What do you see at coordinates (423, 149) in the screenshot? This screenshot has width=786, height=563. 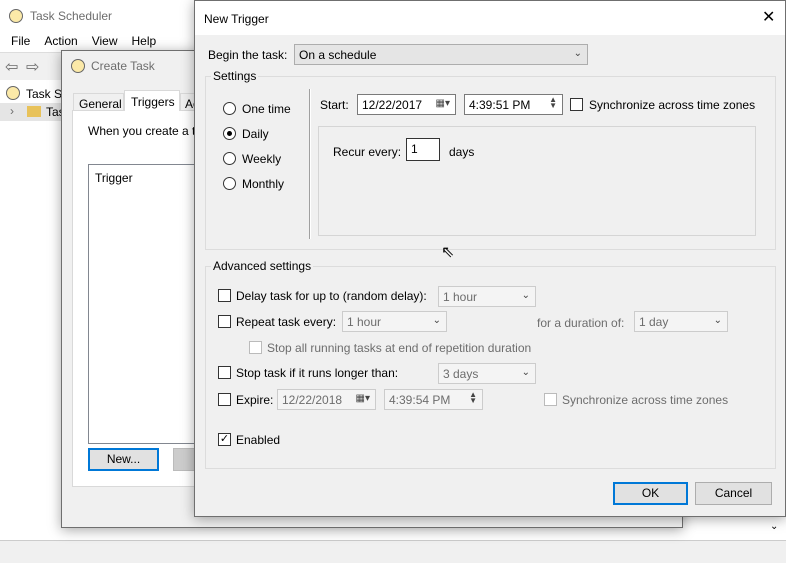 I see `recur-input: 1` at bounding box center [423, 149].